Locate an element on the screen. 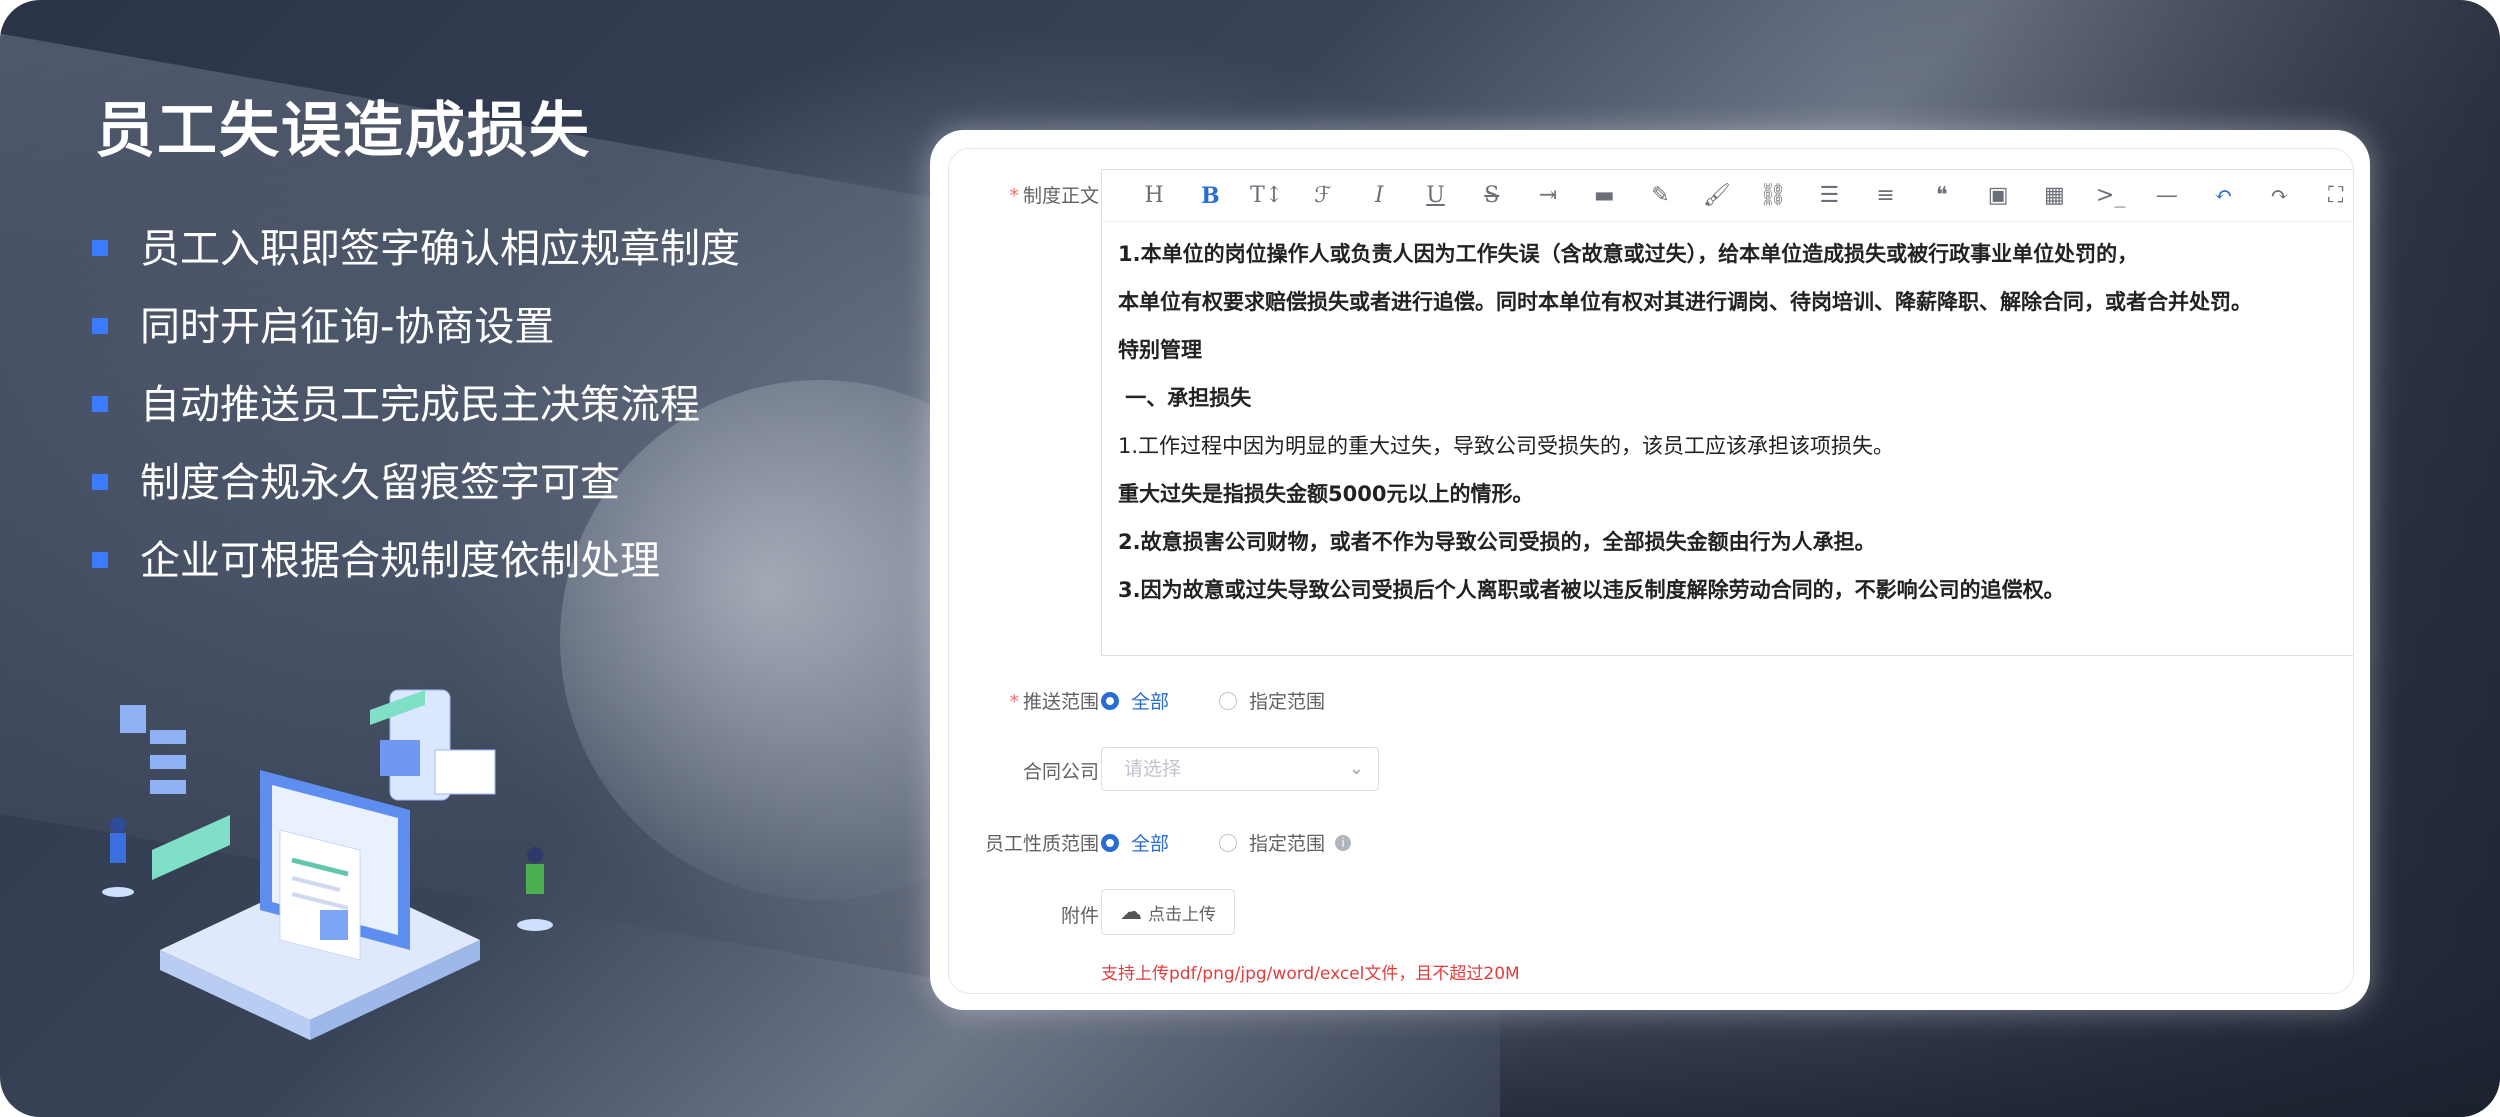 This screenshot has width=2500, height=1117. contract-company-label: 合同公司 is located at coordinates (1060, 772).